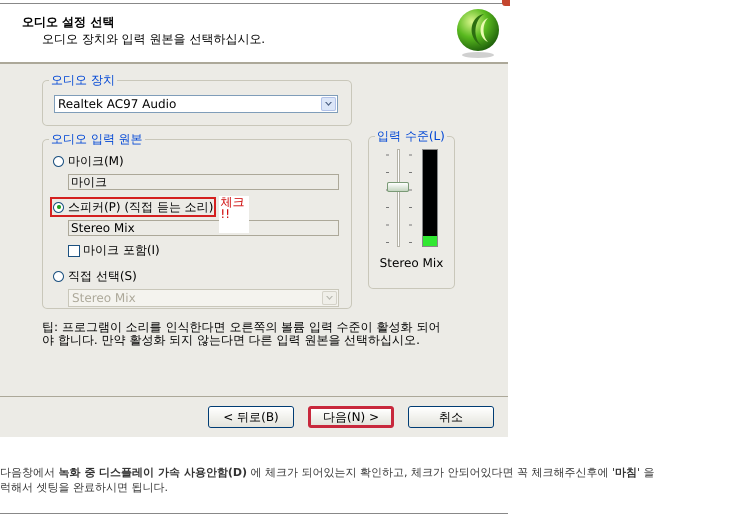  I want to click on wizard-button: 다음(N) >, so click(351, 417).